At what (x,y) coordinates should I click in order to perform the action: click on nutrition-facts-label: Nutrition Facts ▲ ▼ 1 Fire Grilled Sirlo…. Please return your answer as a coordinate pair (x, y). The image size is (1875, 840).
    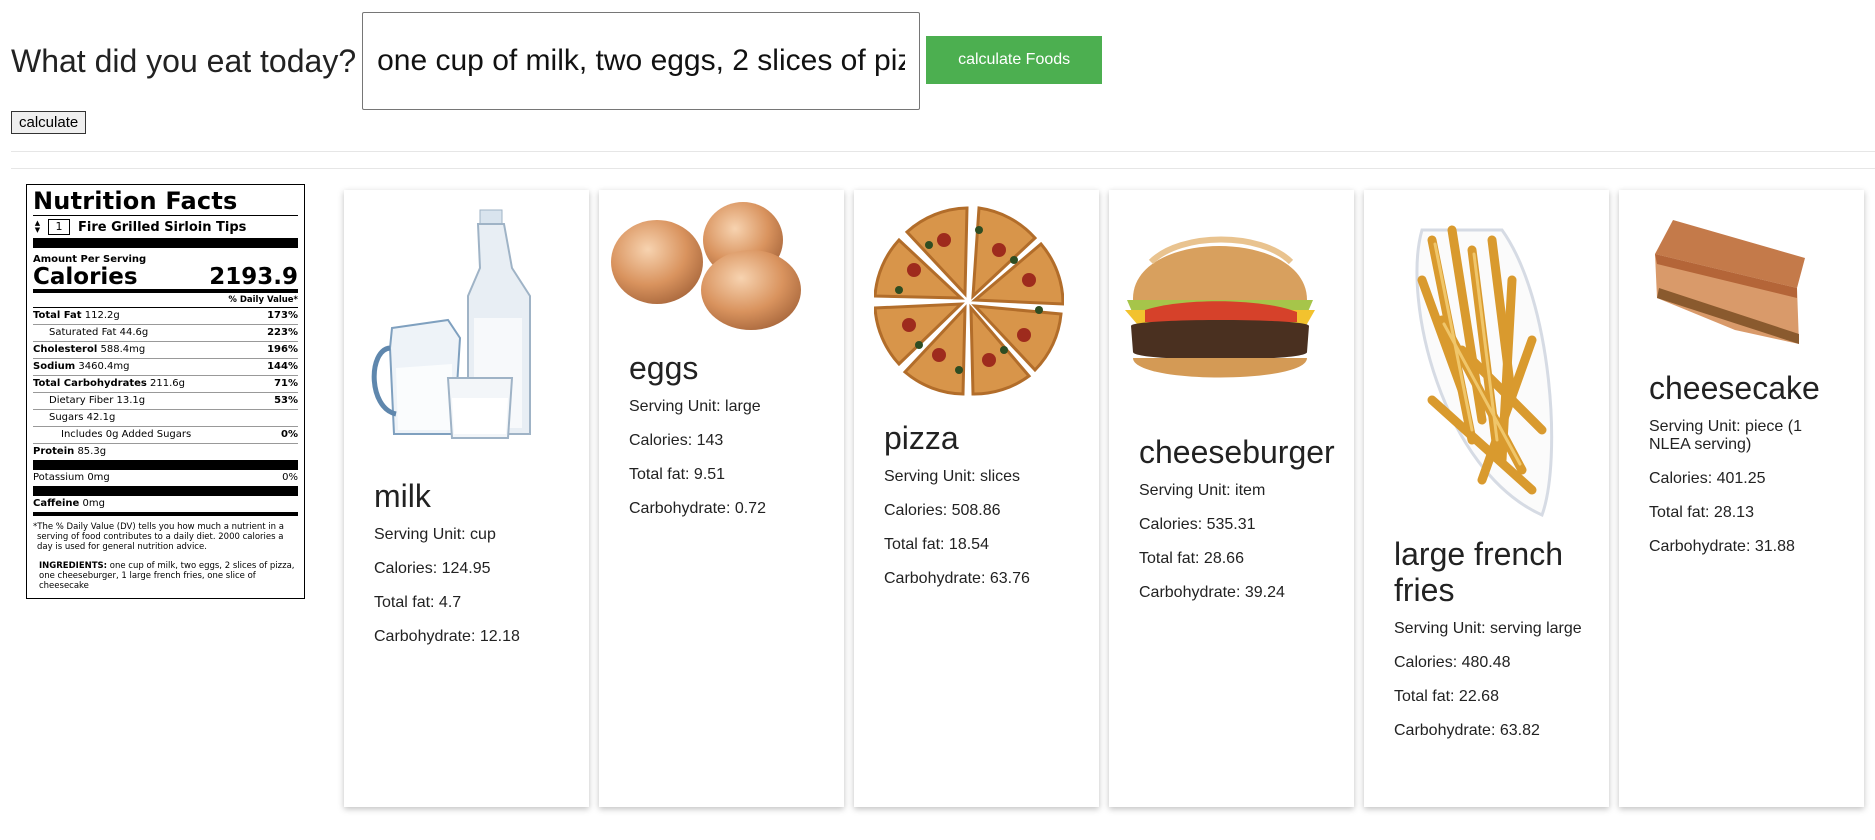
    Looking at the image, I should click on (165, 391).